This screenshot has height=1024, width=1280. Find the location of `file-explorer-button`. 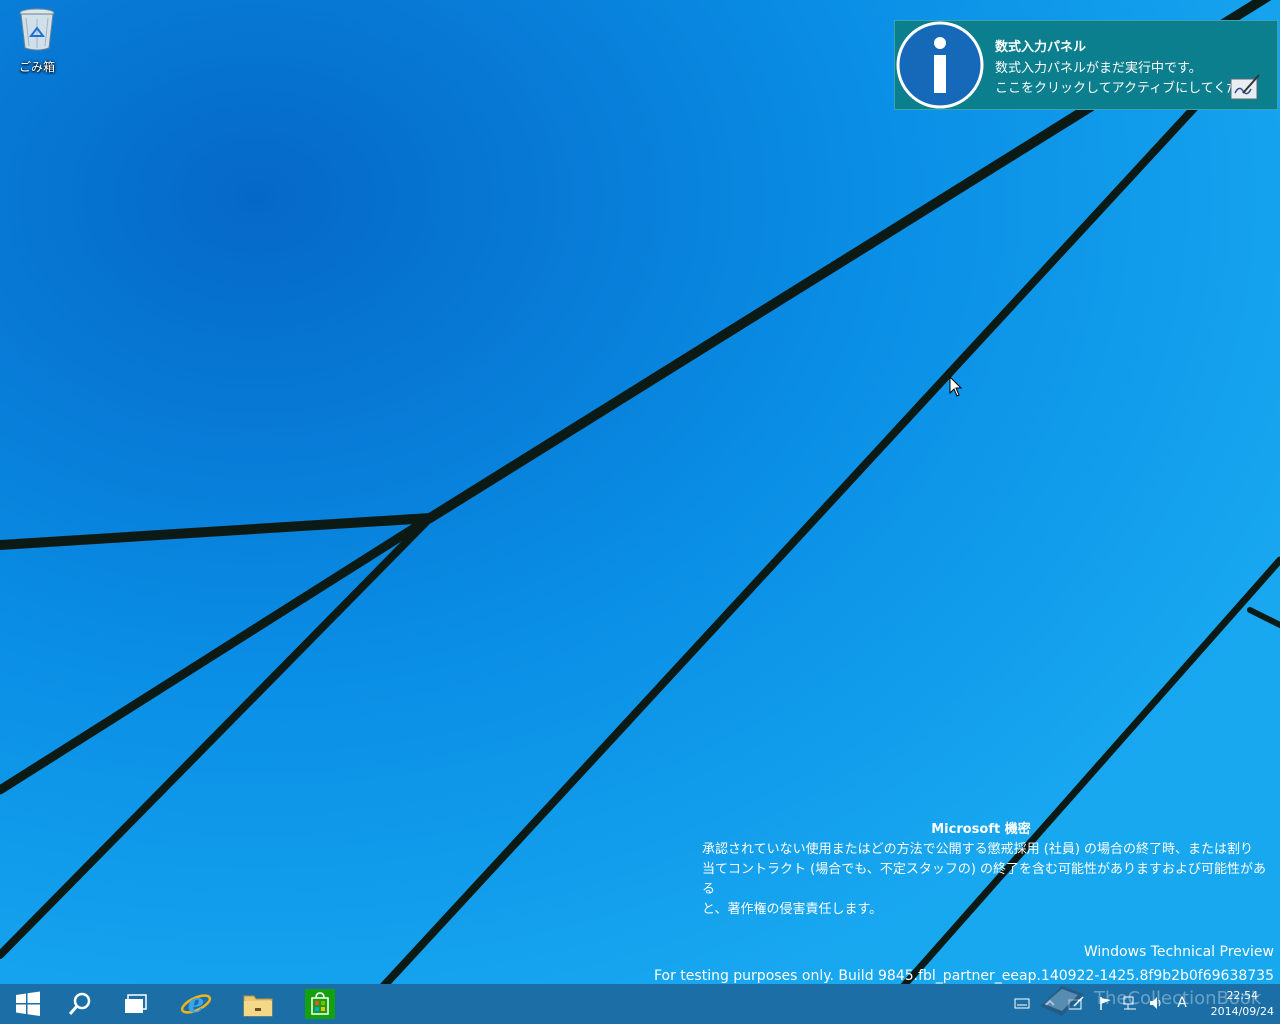

file-explorer-button is located at coordinates (258, 1004).